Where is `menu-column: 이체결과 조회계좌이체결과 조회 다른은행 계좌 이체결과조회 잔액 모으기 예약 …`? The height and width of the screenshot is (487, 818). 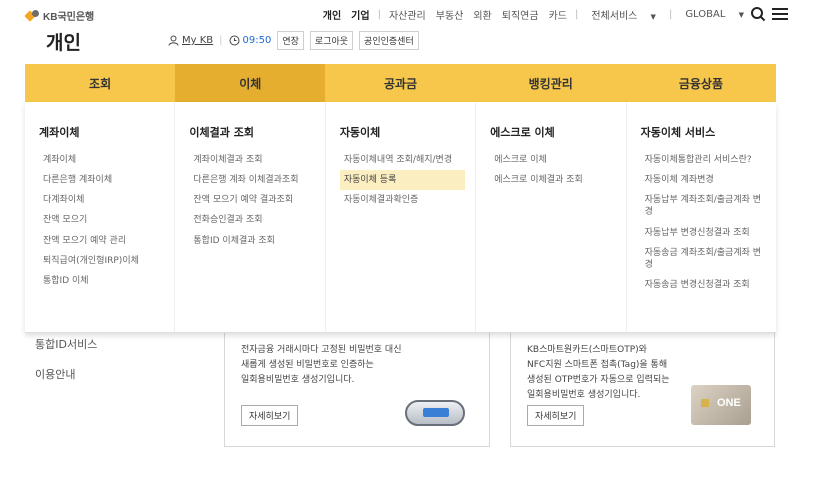 menu-column: 이체결과 조회계좌이체결과 조회 다른은행 계좌 이체결과조회 잔액 모으기 예약 … is located at coordinates (250, 217).